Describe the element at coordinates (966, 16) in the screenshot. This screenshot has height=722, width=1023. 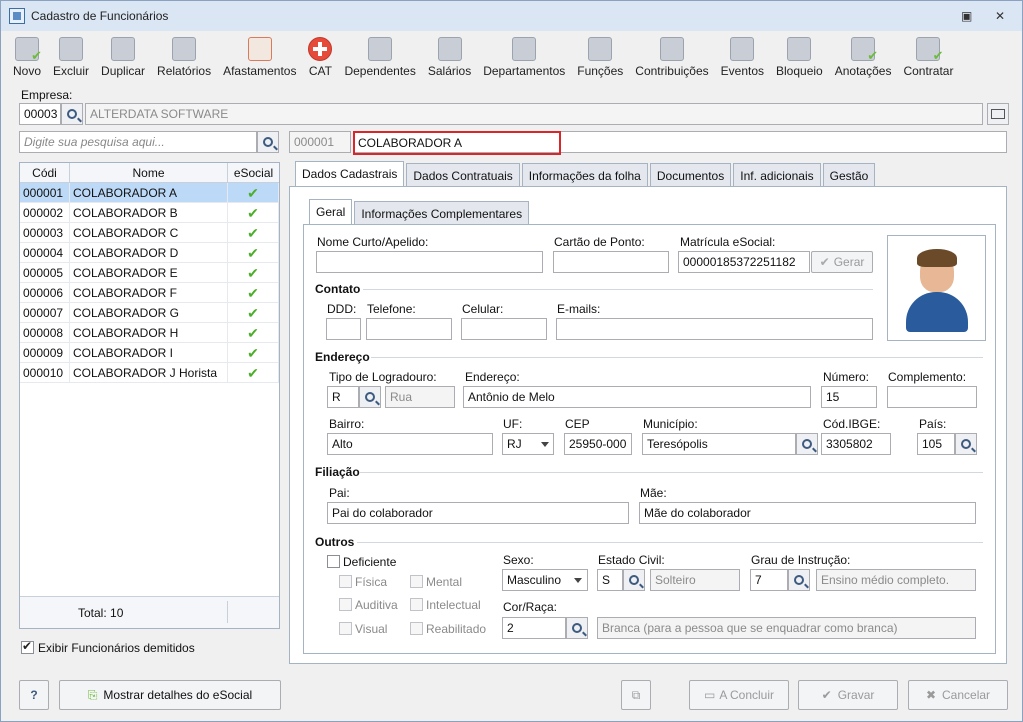
I see `restore-icon: ▣` at that location.